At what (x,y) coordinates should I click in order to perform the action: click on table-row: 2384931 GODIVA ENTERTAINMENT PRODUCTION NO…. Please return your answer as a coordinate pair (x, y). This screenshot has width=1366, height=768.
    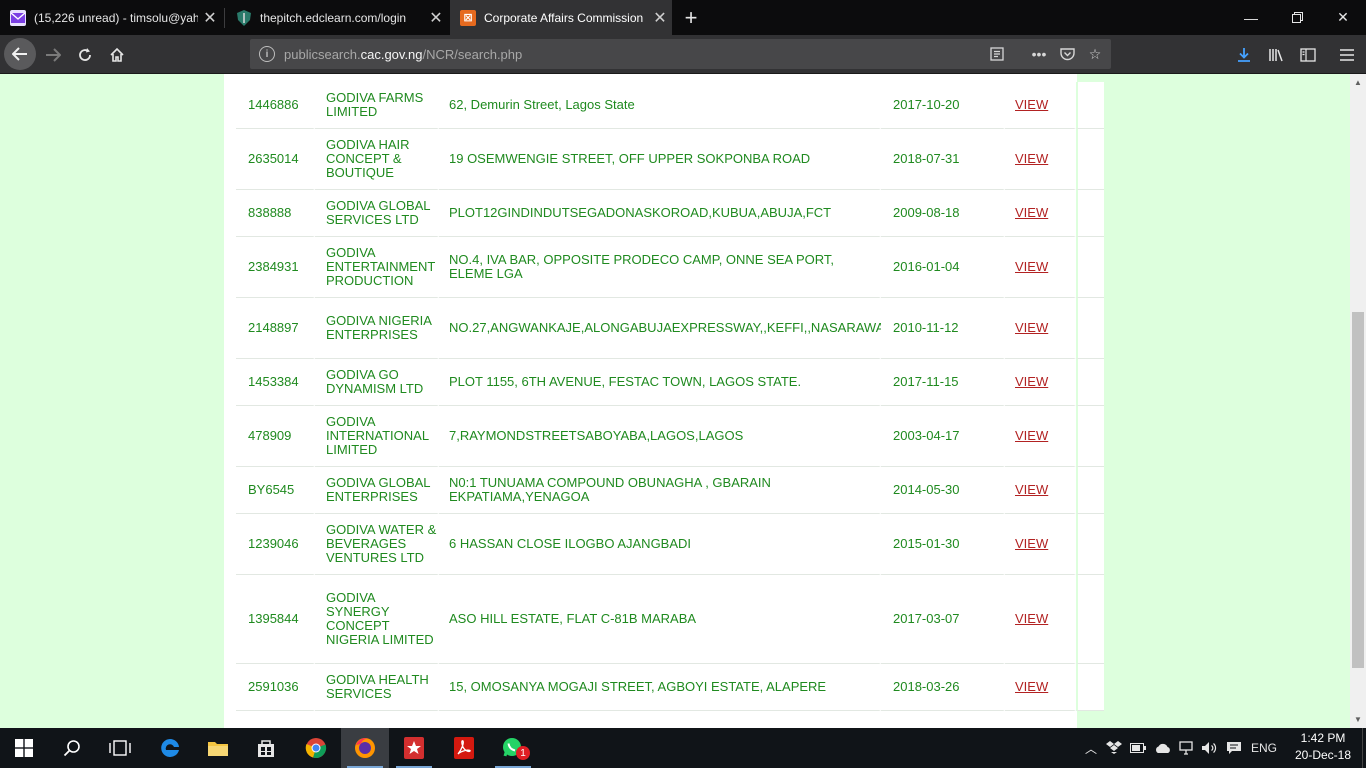
    Looking at the image, I should click on (670, 267).